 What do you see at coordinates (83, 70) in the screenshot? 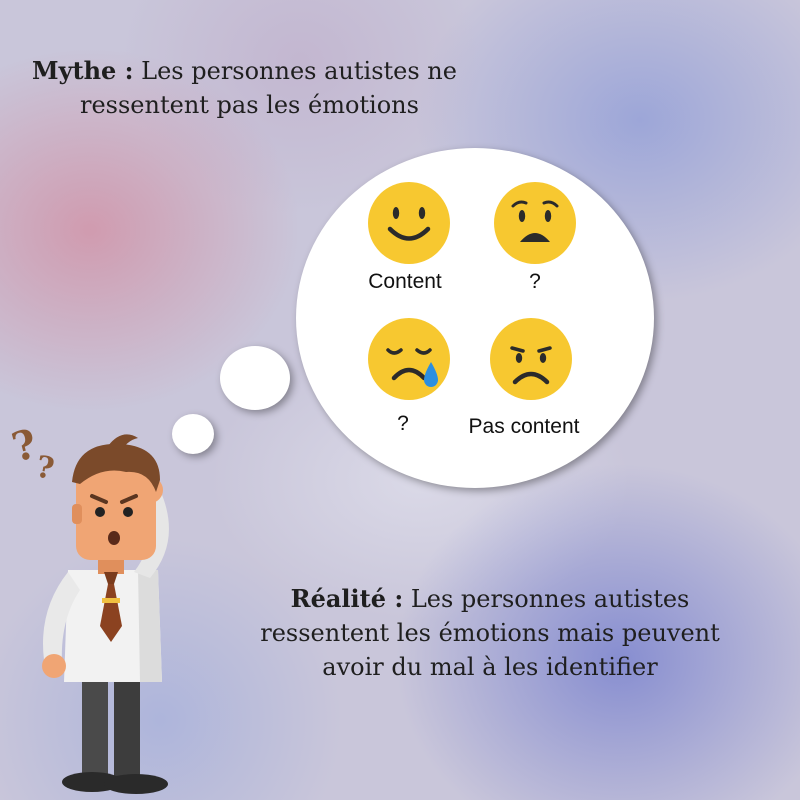
I see `myth-prefix: Mythe :` at bounding box center [83, 70].